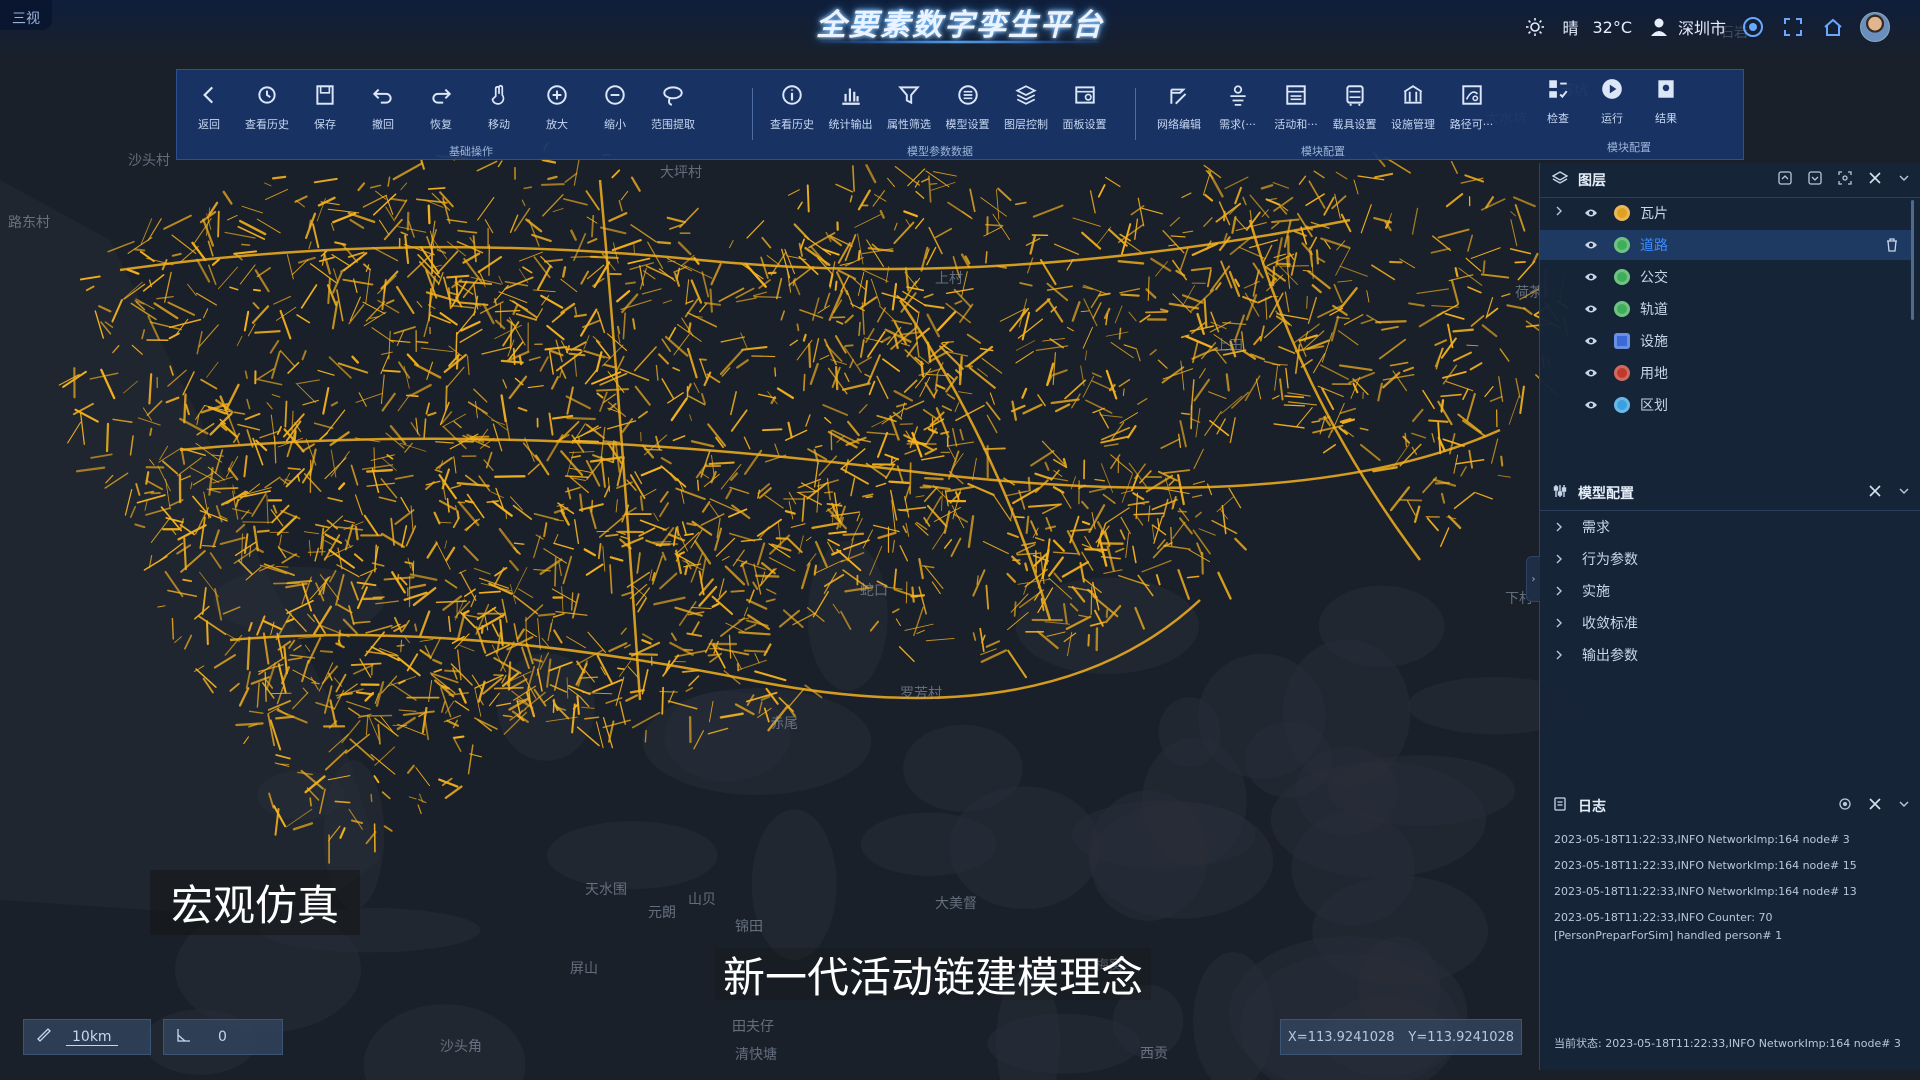 This screenshot has height=1080, width=1920. What do you see at coordinates (1666, 118) in the screenshot?
I see `toolbar-button-label: 结果` at bounding box center [1666, 118].